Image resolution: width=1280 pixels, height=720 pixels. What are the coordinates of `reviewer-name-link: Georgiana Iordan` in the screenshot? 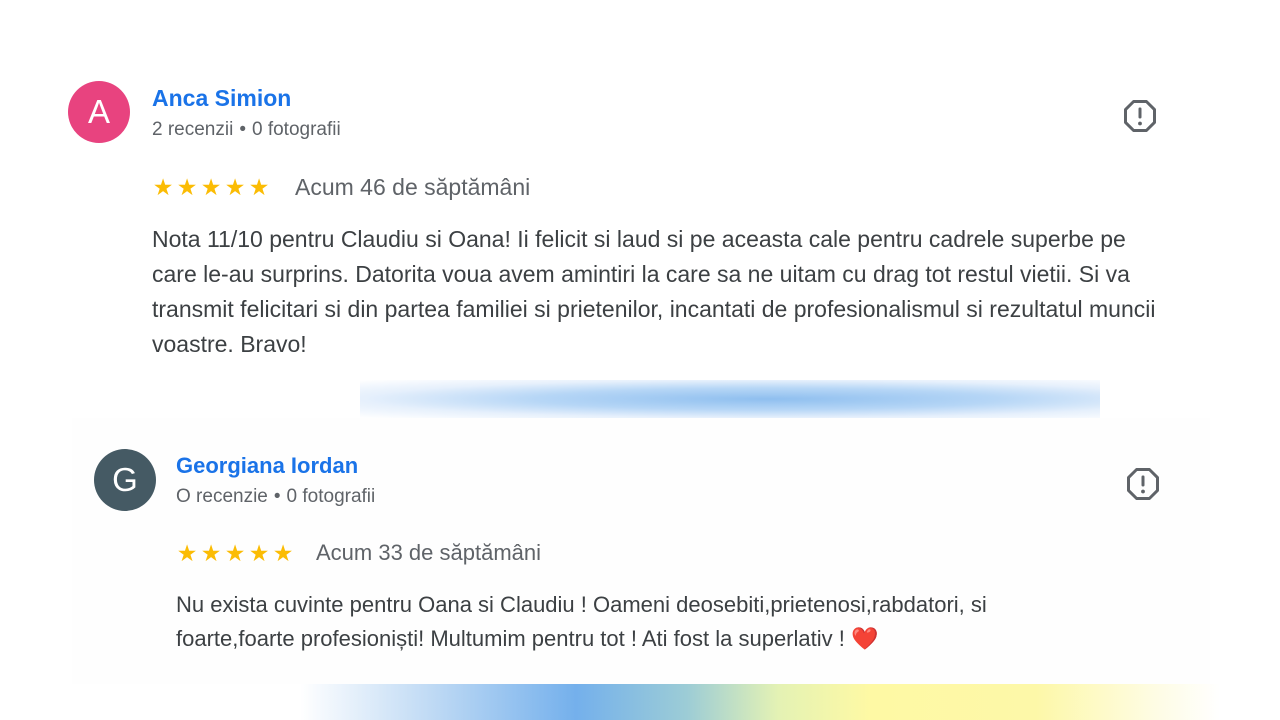 It's located at (267, 466).